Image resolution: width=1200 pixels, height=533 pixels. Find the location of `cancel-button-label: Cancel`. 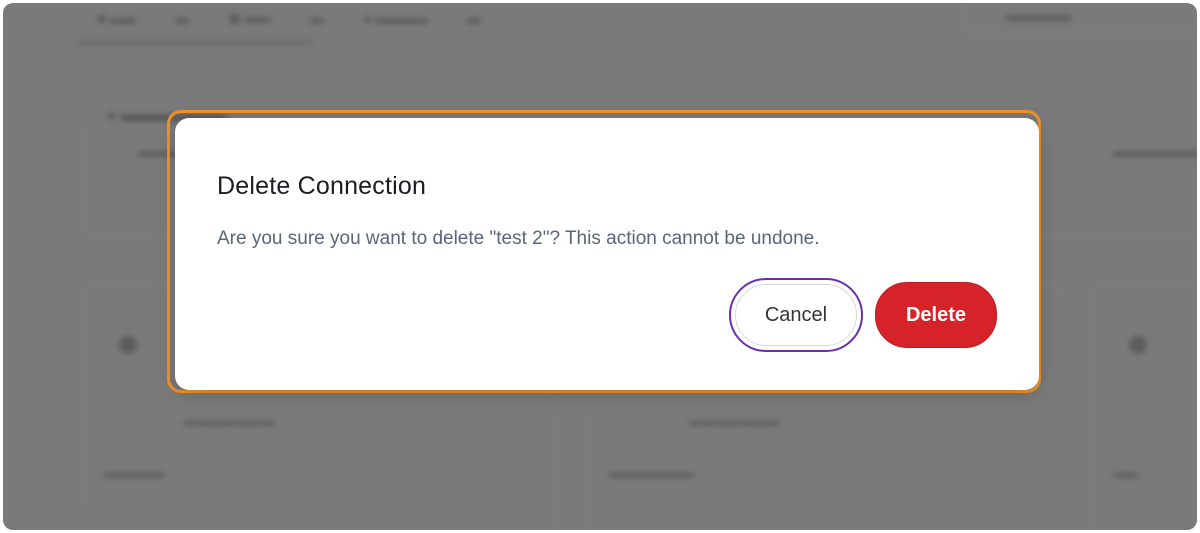

cancel-button-label: Cancel is located at coordinates (796, 314).